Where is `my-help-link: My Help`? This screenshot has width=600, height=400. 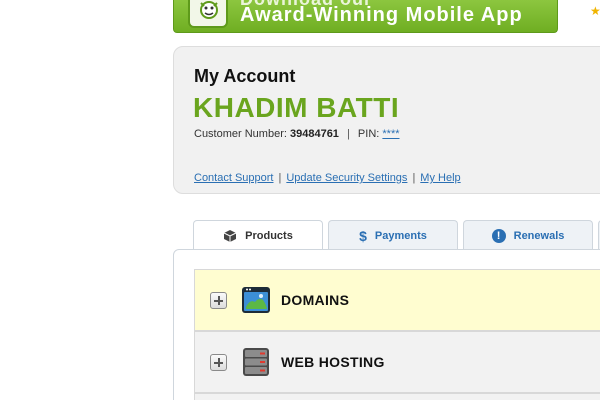 my-help-link: My Help is located at coordinates (440, 178).